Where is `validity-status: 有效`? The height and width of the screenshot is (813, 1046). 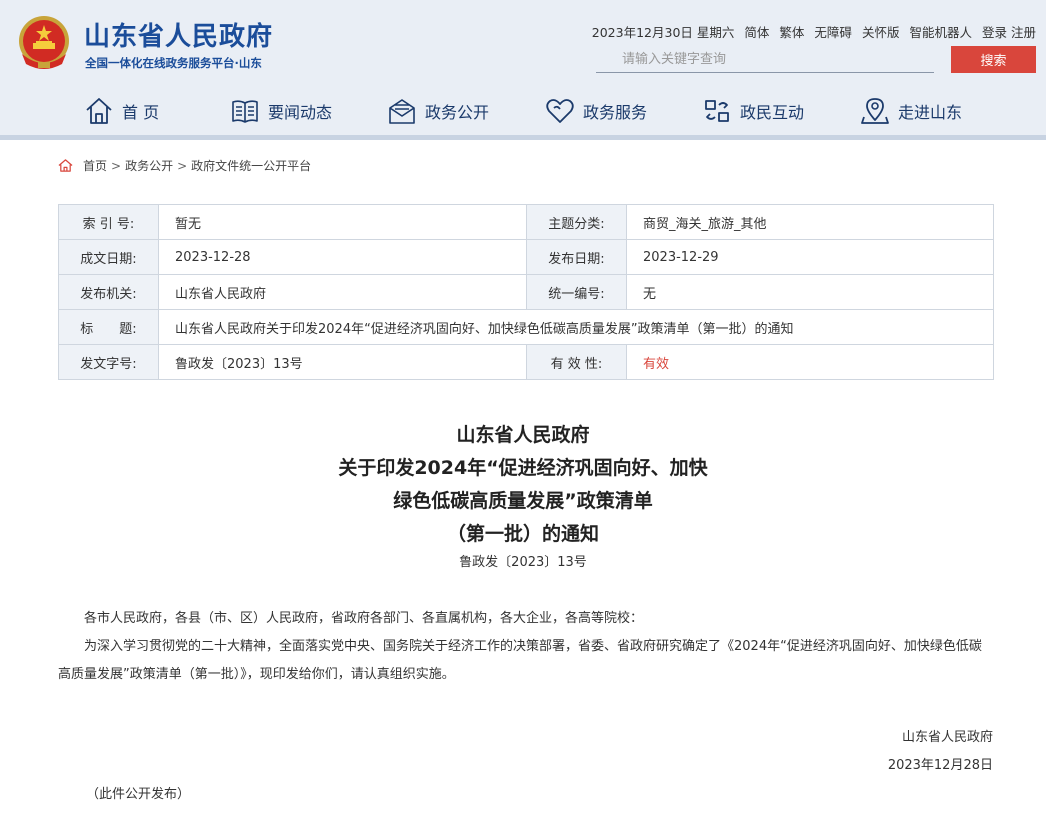 validity-status: 有效 is located at coordinates (810, 362).